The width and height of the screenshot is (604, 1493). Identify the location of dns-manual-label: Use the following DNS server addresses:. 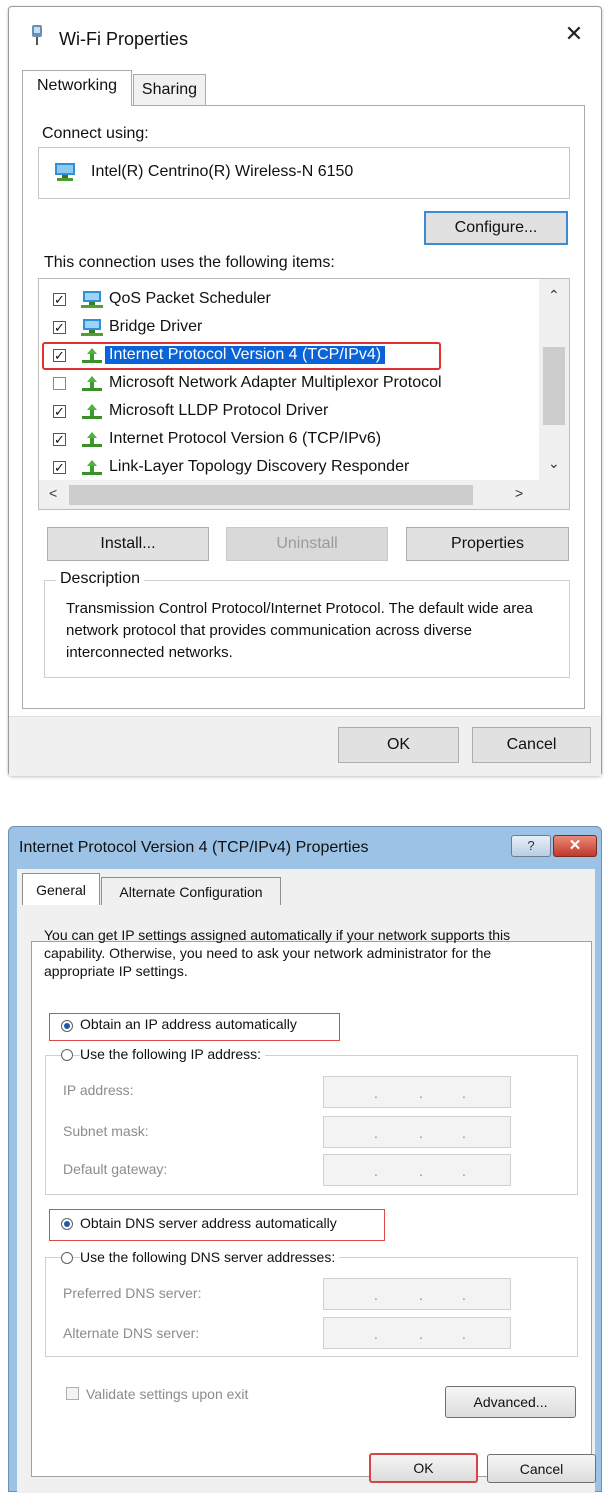
(210, 1257).